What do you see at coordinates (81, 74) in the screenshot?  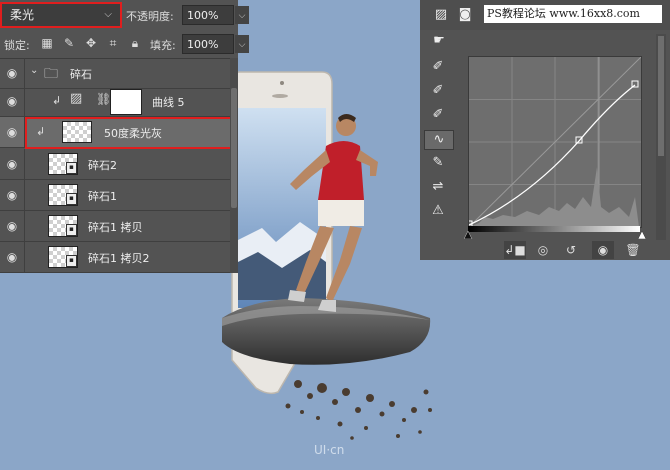 I see `layer-name: 碎石` at bounding box center [81, 74].